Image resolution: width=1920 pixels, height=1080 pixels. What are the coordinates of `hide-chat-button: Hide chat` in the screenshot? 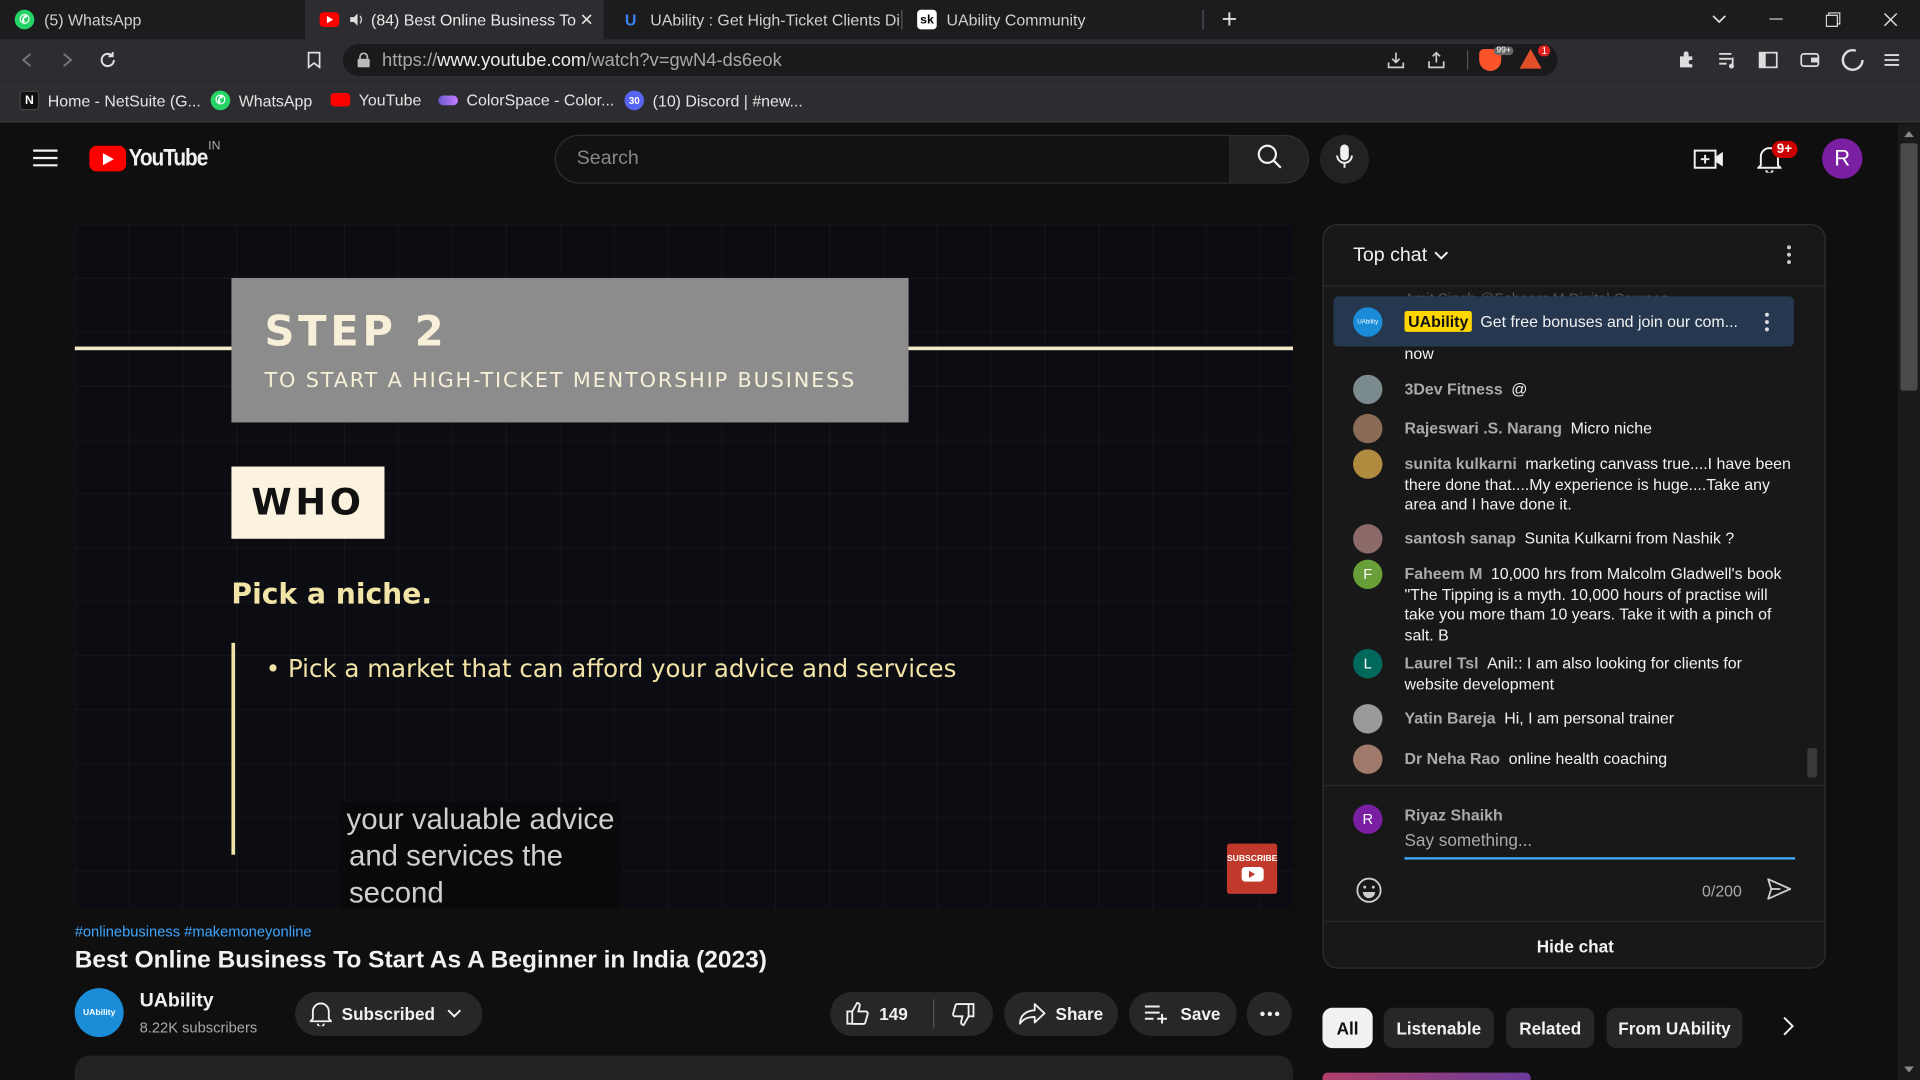 It's located at (1574, 944).